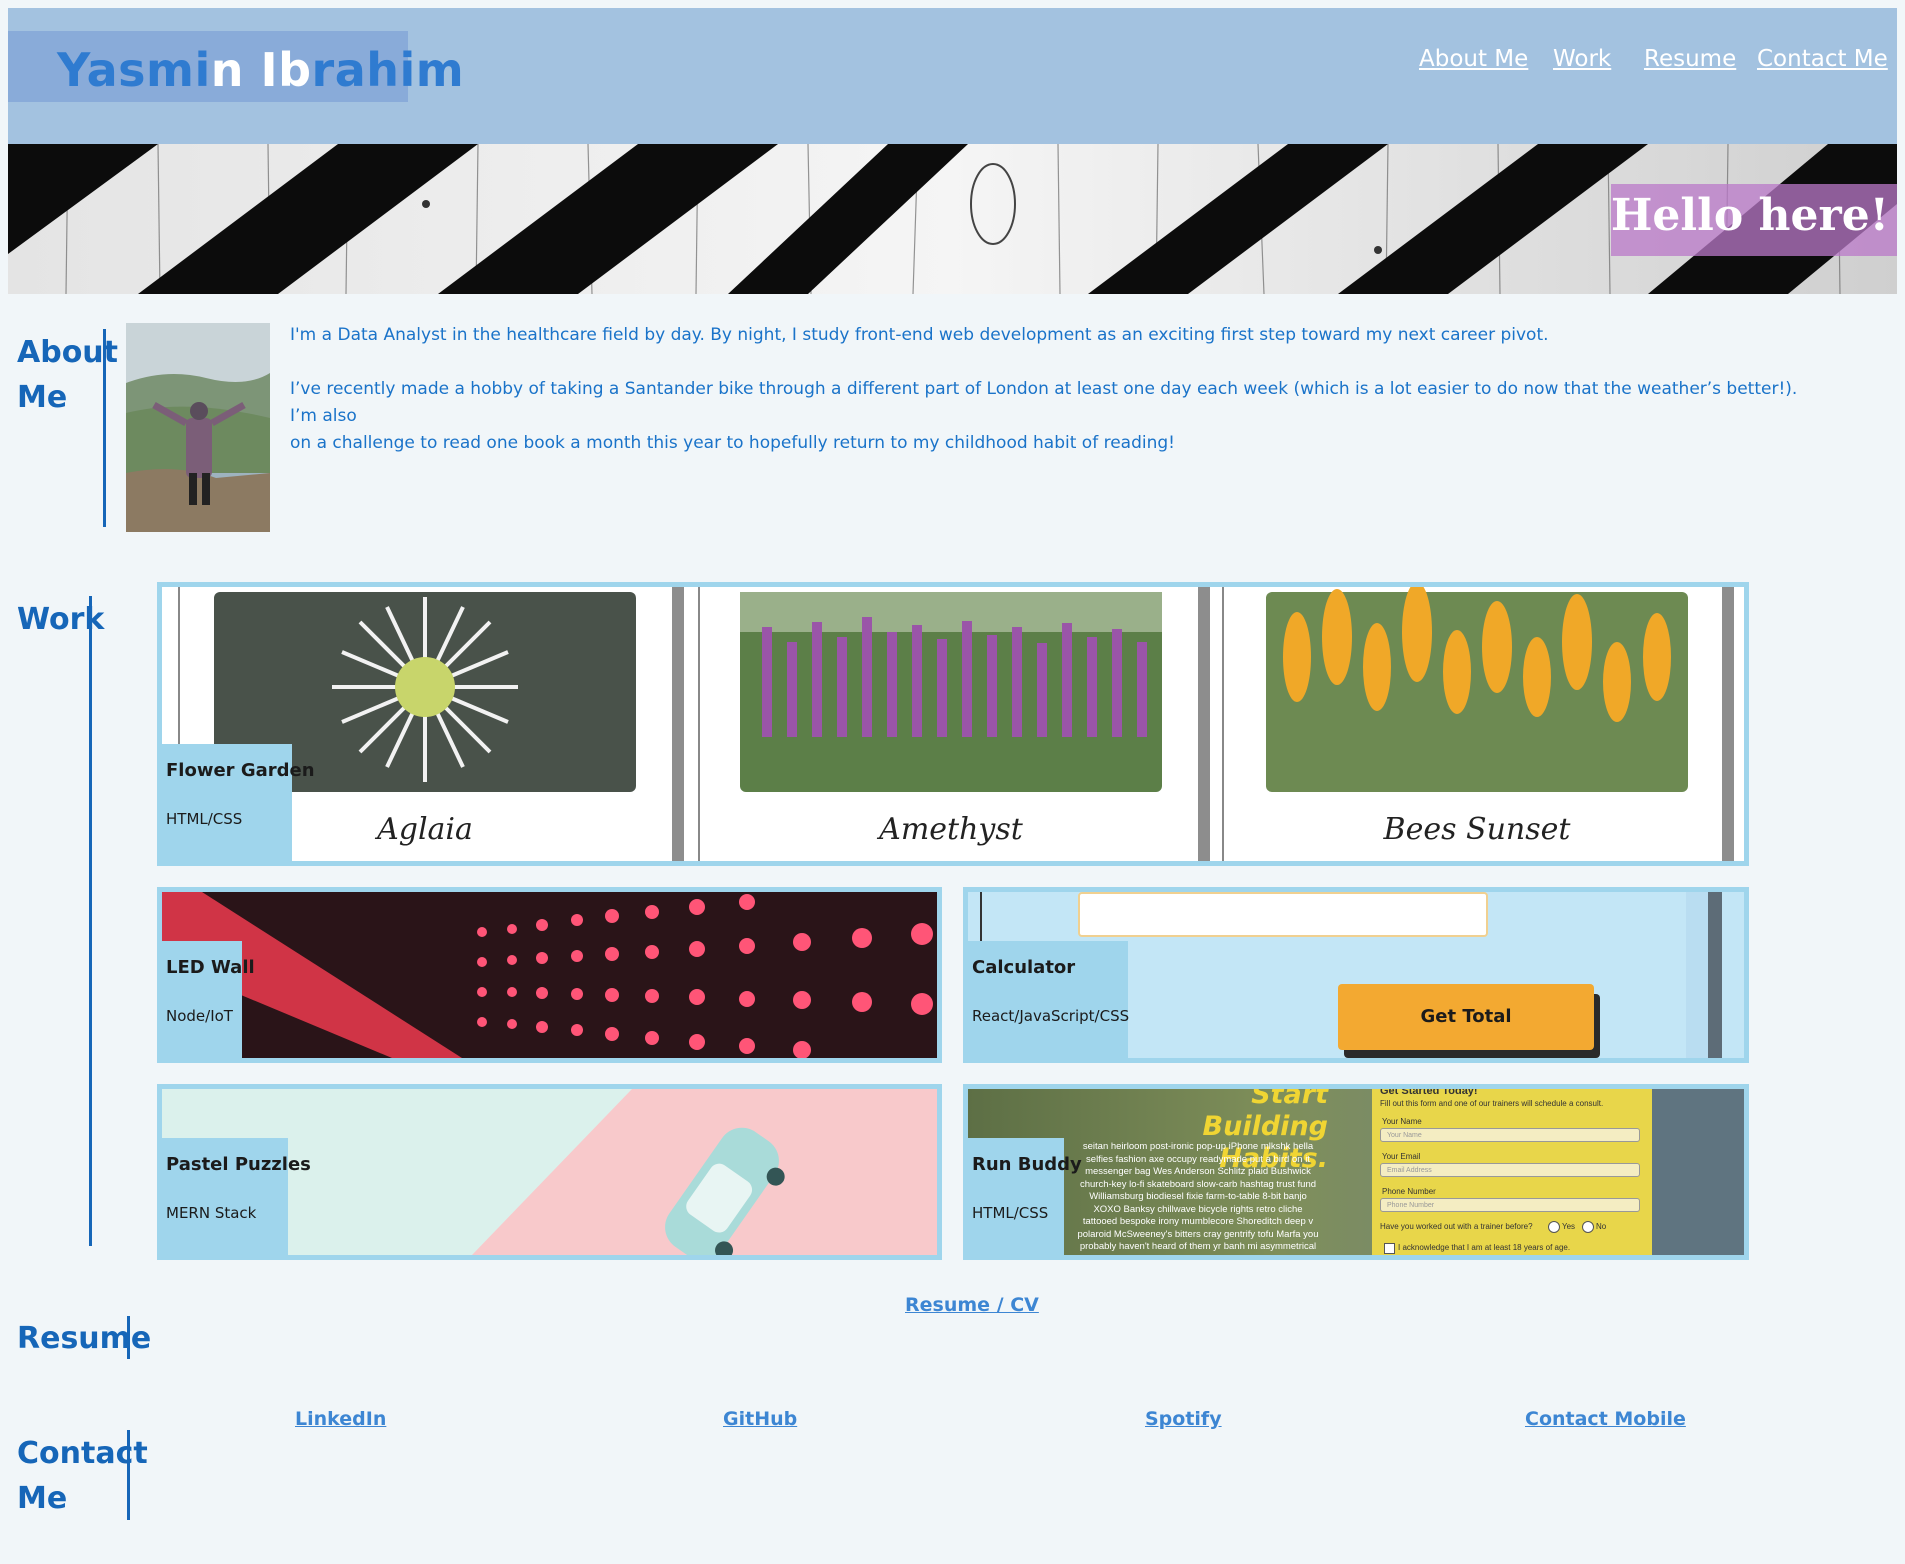 The width and height of the screenshot is (1905, 1564). I want to click on flower-name-amethyst: Amethyst, so click(950, 829).